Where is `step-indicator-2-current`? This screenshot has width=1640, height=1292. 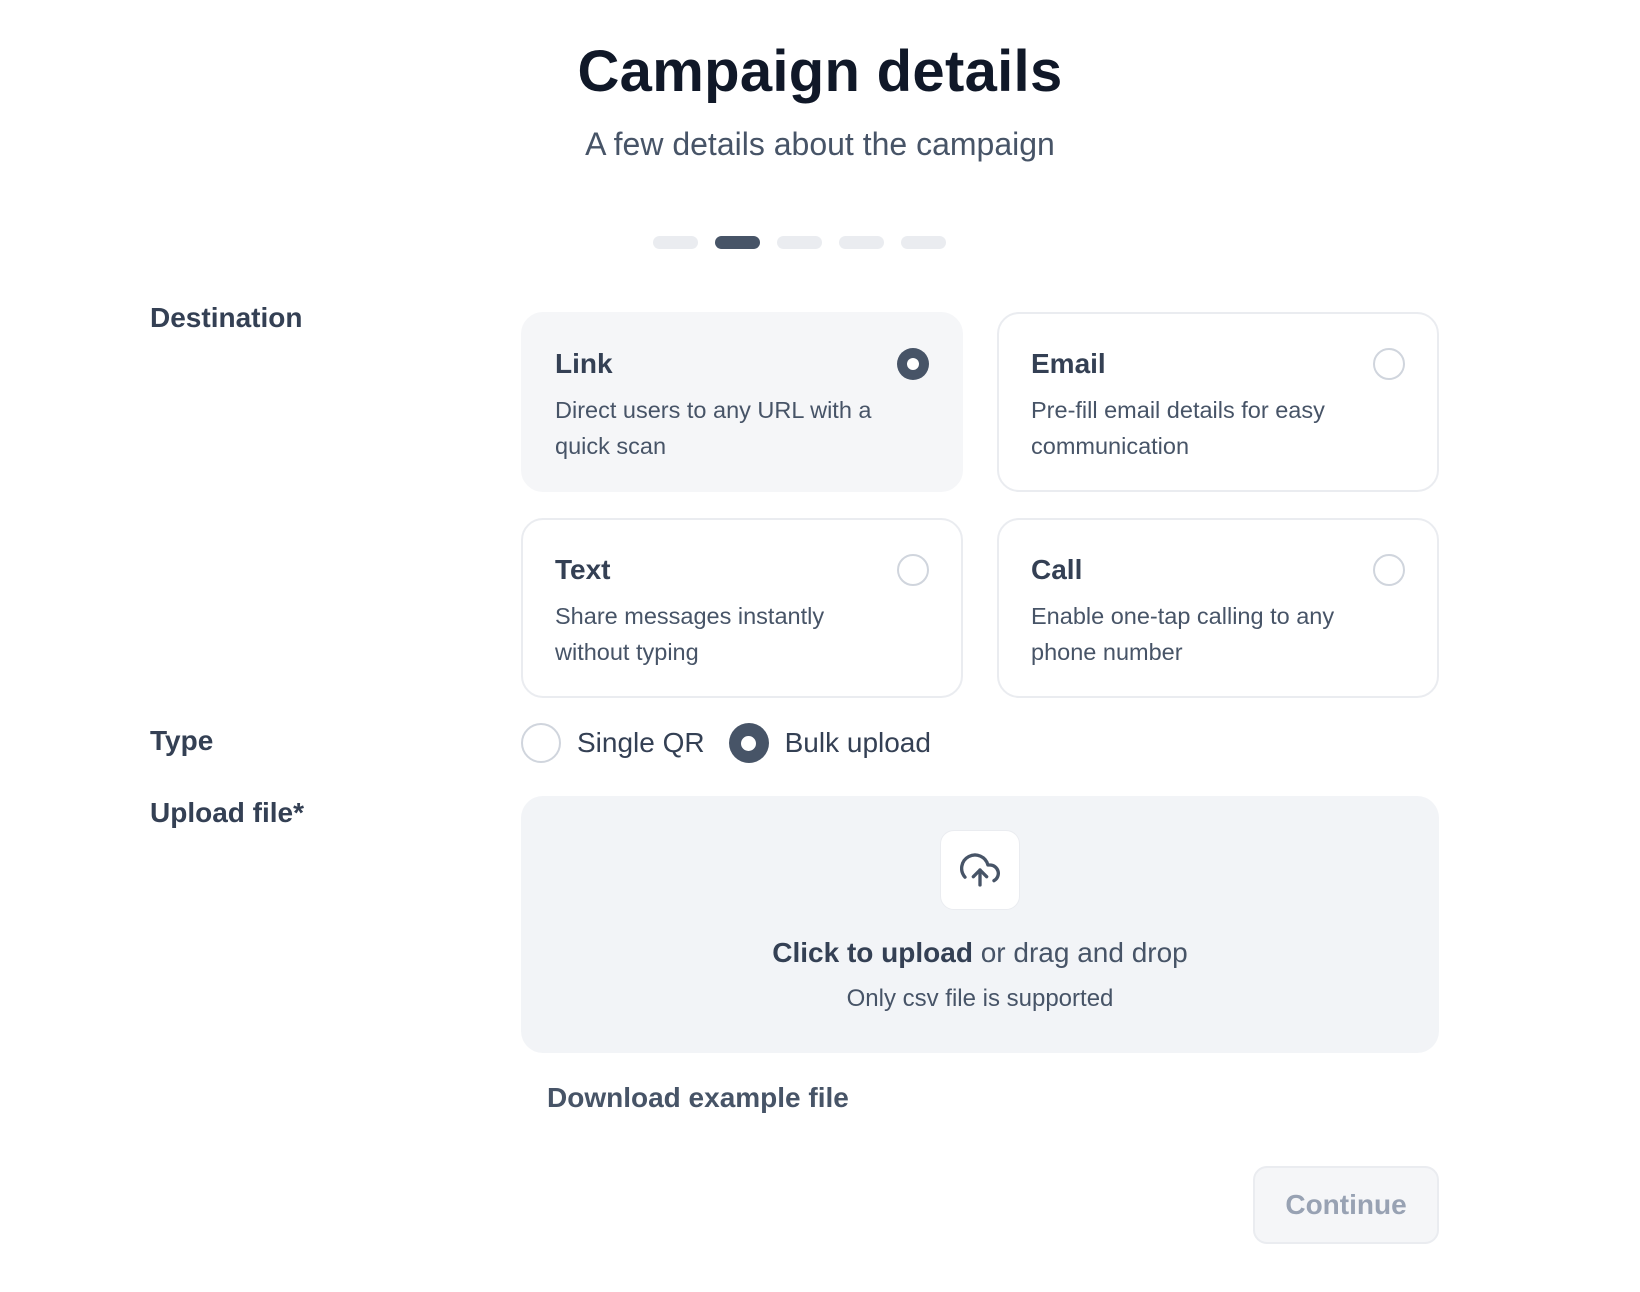 step-indicator-2-current is located at coordinates (737, 242).